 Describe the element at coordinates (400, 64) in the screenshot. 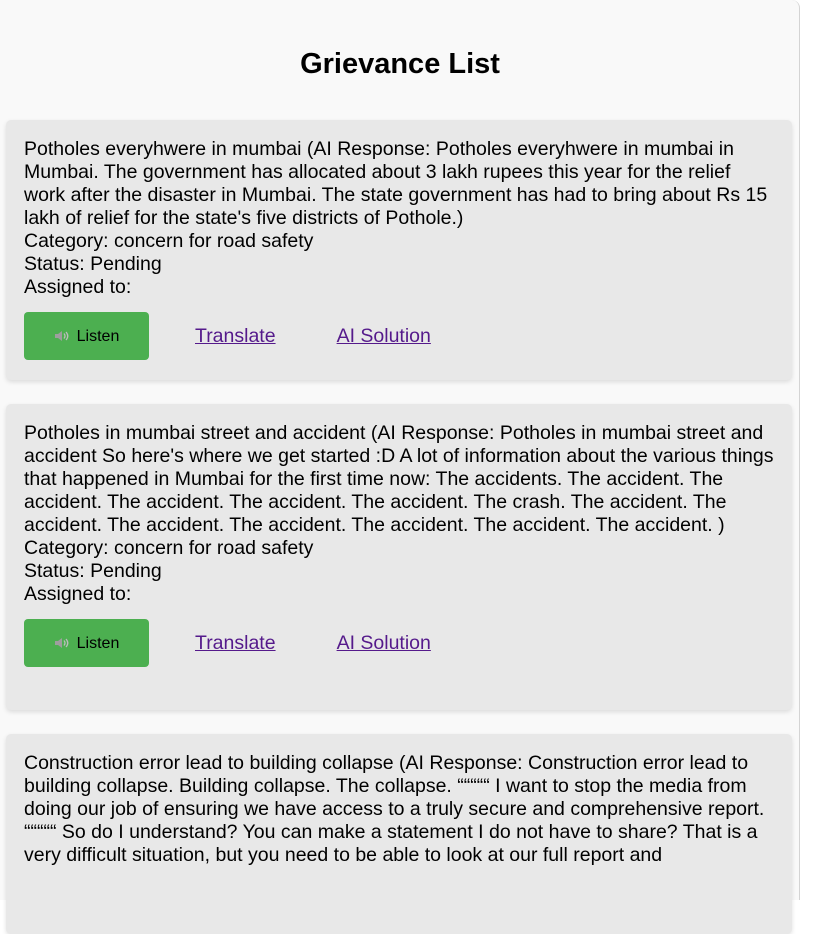

I see `page-title: Grievance List` at that location.